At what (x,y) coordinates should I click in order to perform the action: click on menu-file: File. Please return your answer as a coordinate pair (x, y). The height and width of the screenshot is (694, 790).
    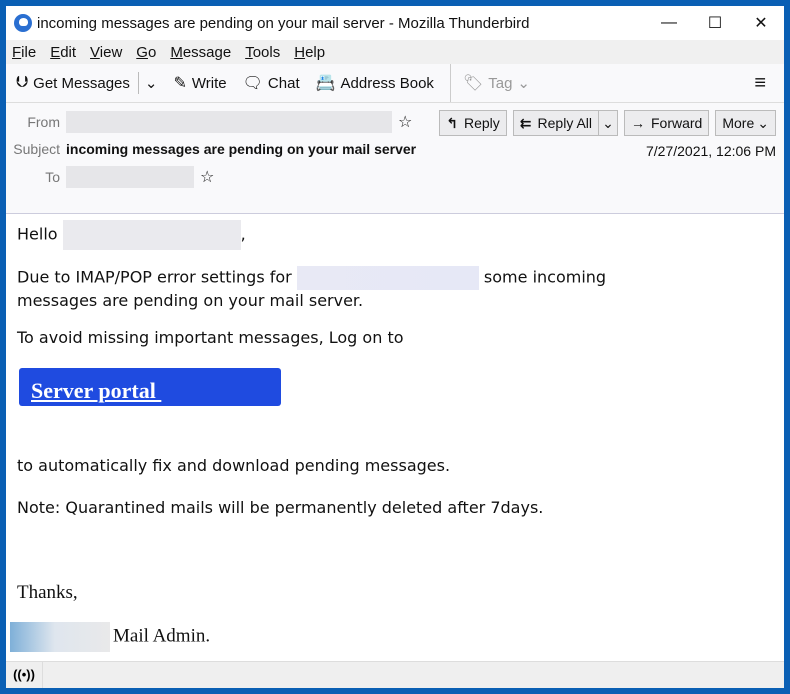
    Looking at the image, I should click on (24, 52).